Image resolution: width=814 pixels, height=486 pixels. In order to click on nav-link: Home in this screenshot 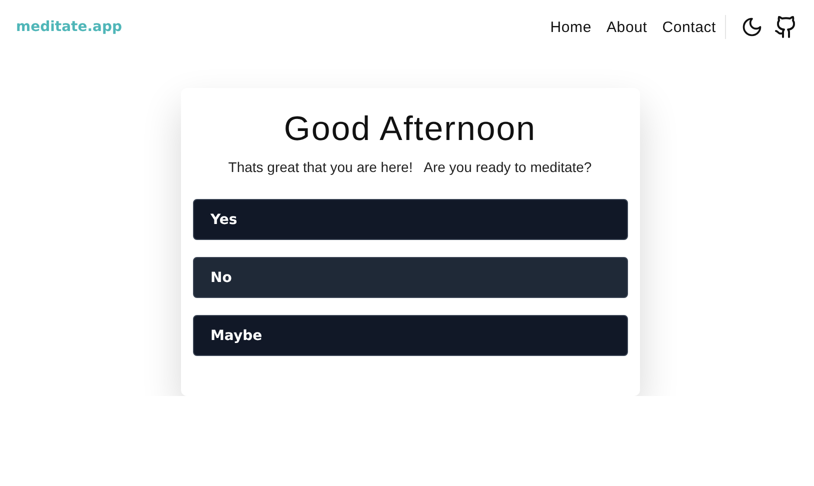, I will do `click(571, 27)`.